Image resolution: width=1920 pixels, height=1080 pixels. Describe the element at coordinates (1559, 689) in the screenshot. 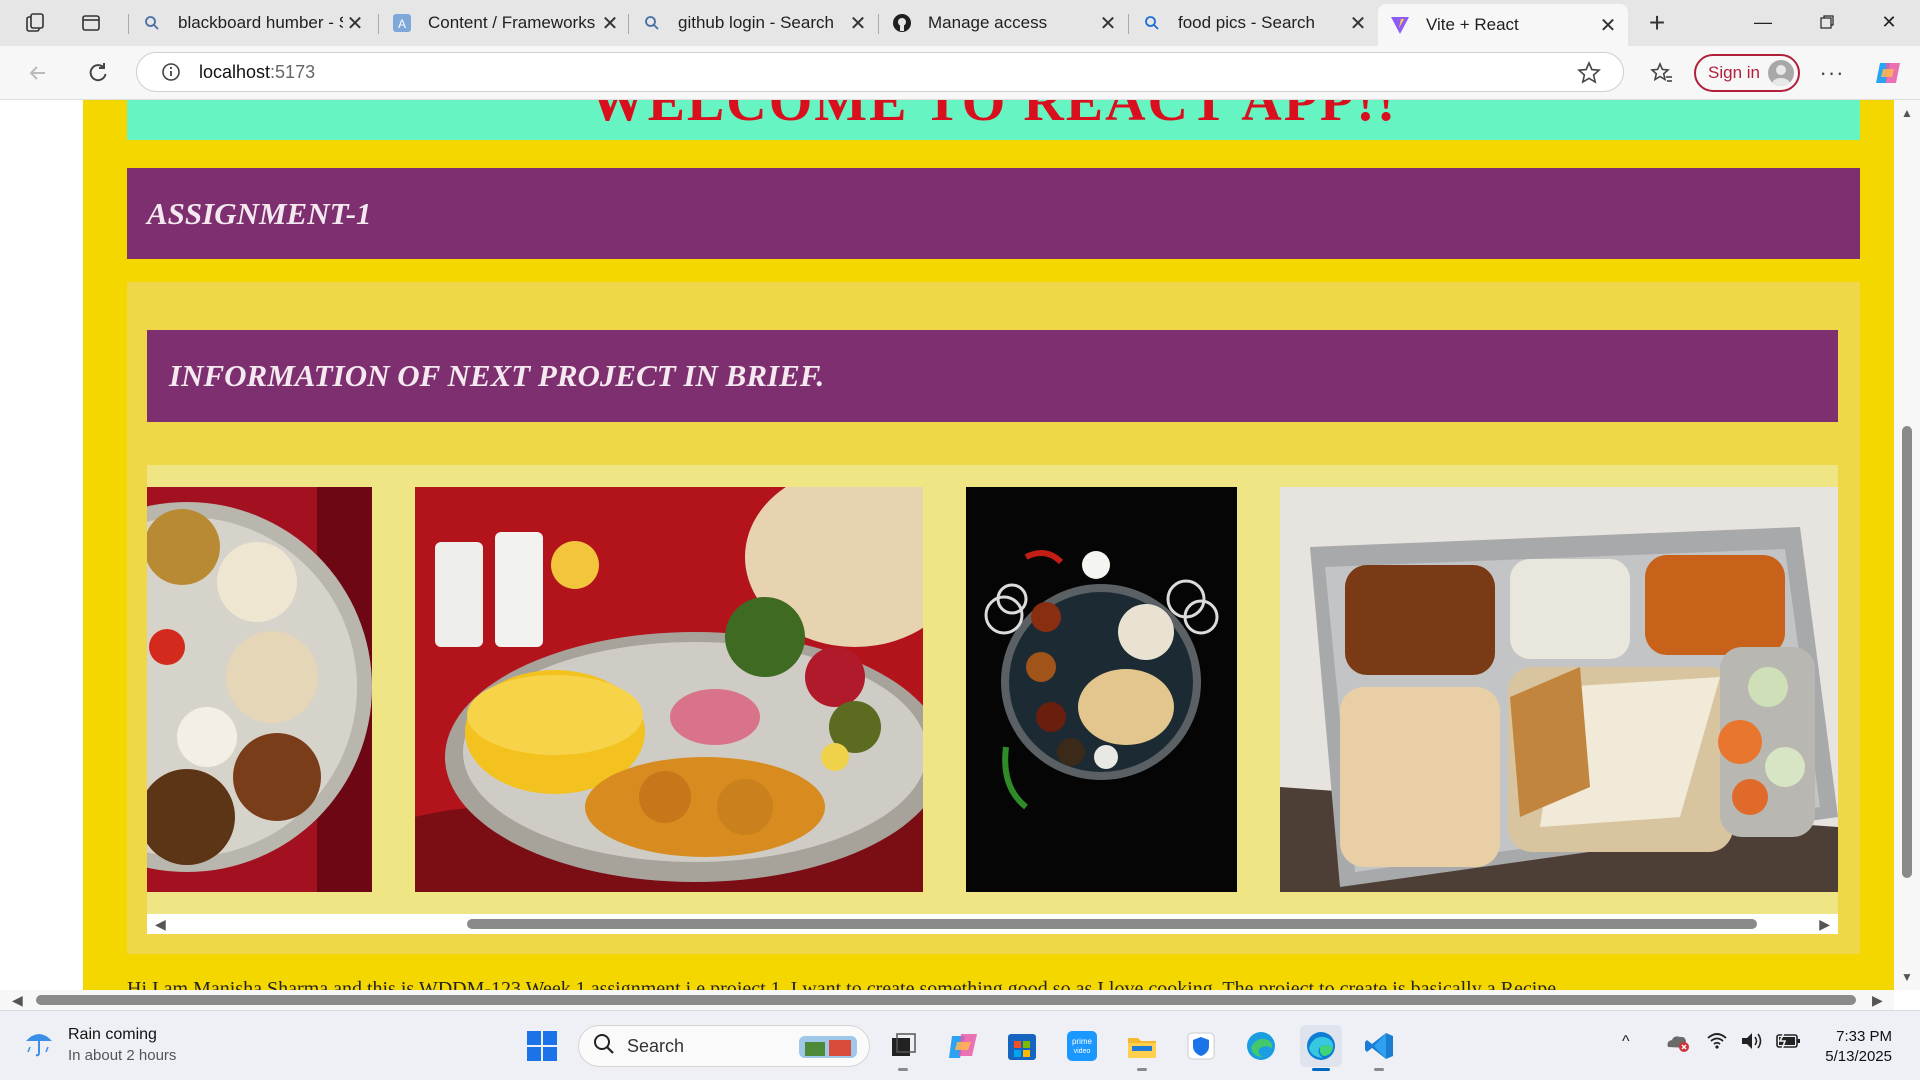

I see `steel-tray-meal-image` at that location.